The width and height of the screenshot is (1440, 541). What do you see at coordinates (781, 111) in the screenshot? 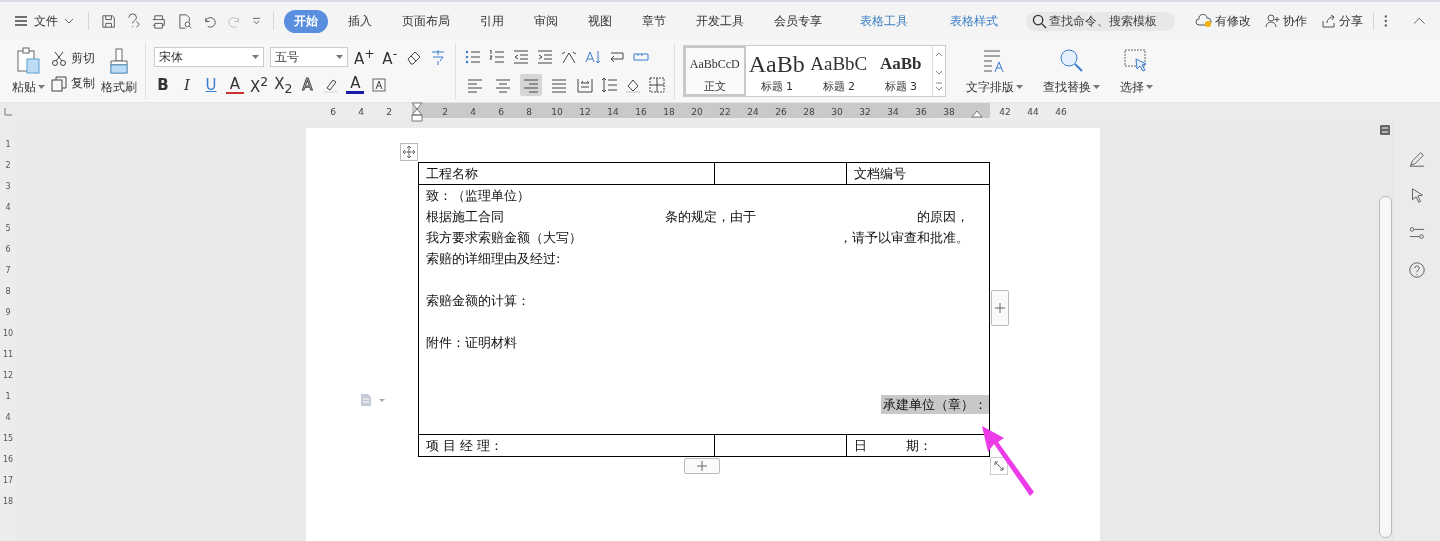
I see `ruler-number: 26` at bounding box center [781, 111].